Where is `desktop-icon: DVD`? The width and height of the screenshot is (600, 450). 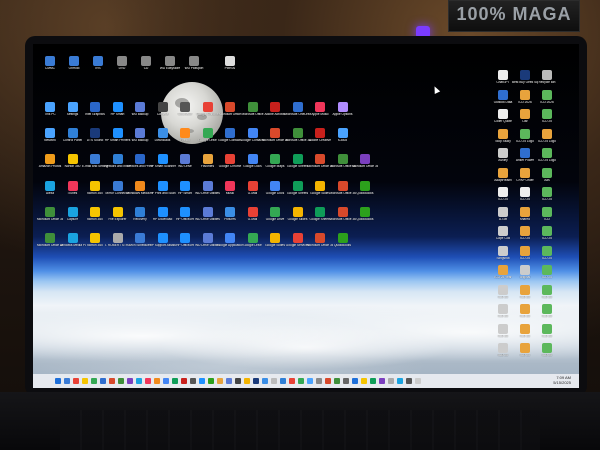
desktop-icon: DVD is located at coordinates (122, 67).